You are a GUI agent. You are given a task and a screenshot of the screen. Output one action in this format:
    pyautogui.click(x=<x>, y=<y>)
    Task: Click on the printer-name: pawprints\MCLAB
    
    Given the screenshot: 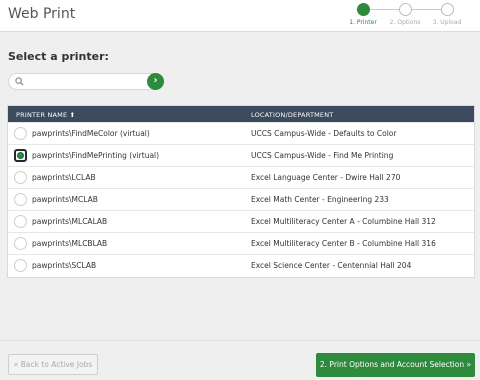 What is the action you would take?
    pyautogui.click(x=65, y=199)
    